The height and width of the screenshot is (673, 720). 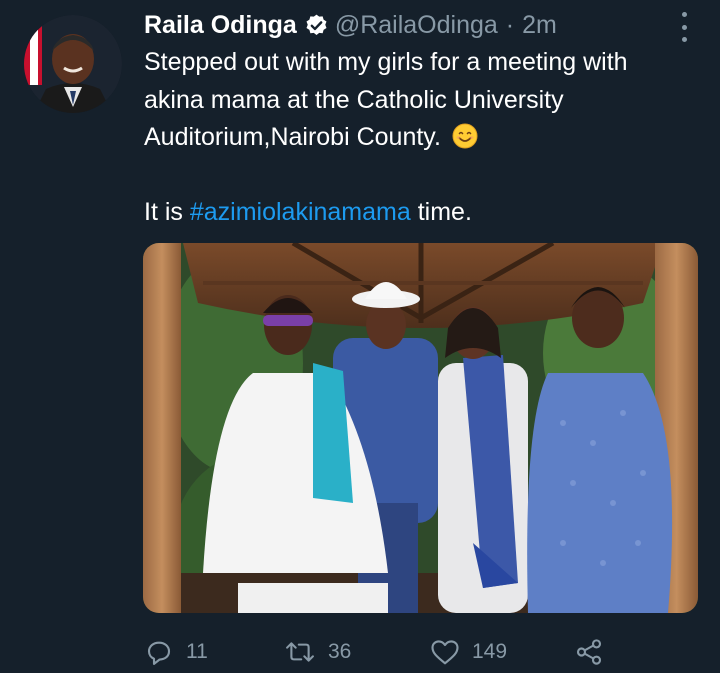 What do you see at coordinates (354, 99) in the screenshot?
I see `tweet-text-line: akina mama at the Catholic University` at bounding box center [354, 99].